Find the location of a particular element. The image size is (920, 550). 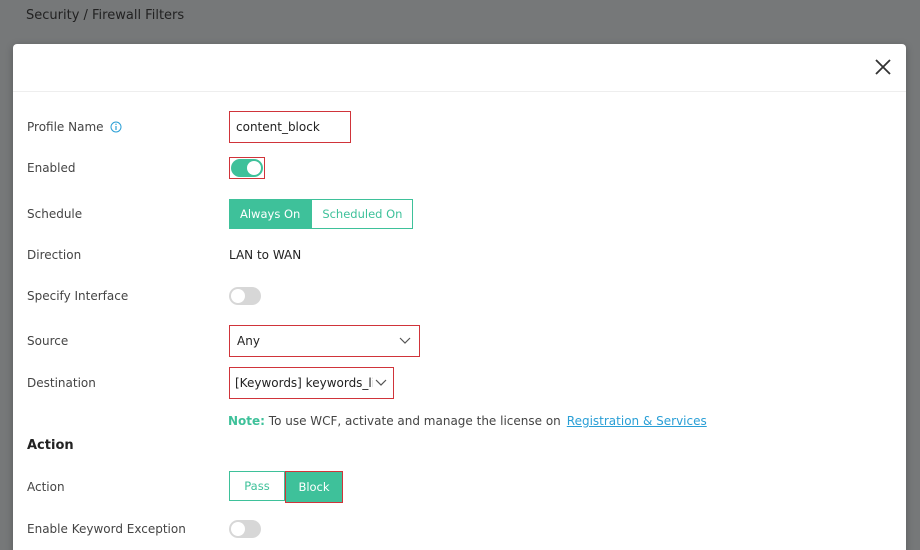

enabled-label: Enabled is located at coordinates (51, 168).